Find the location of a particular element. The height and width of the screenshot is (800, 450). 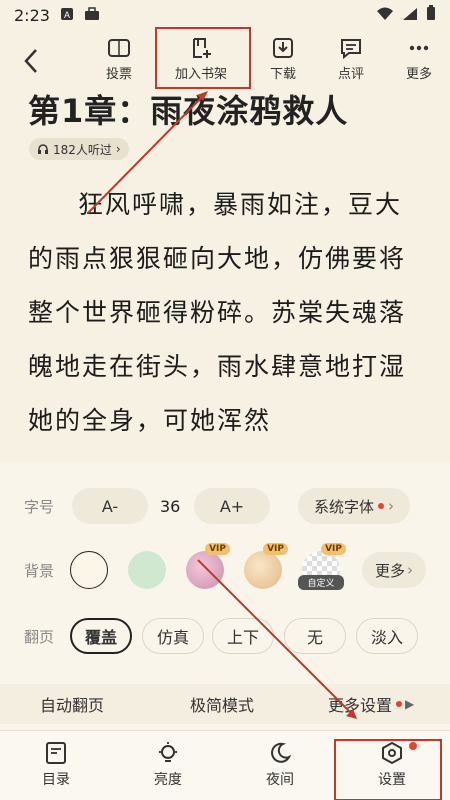

nav-brightness-label: 亮度 is located at coordinates (168, 780).